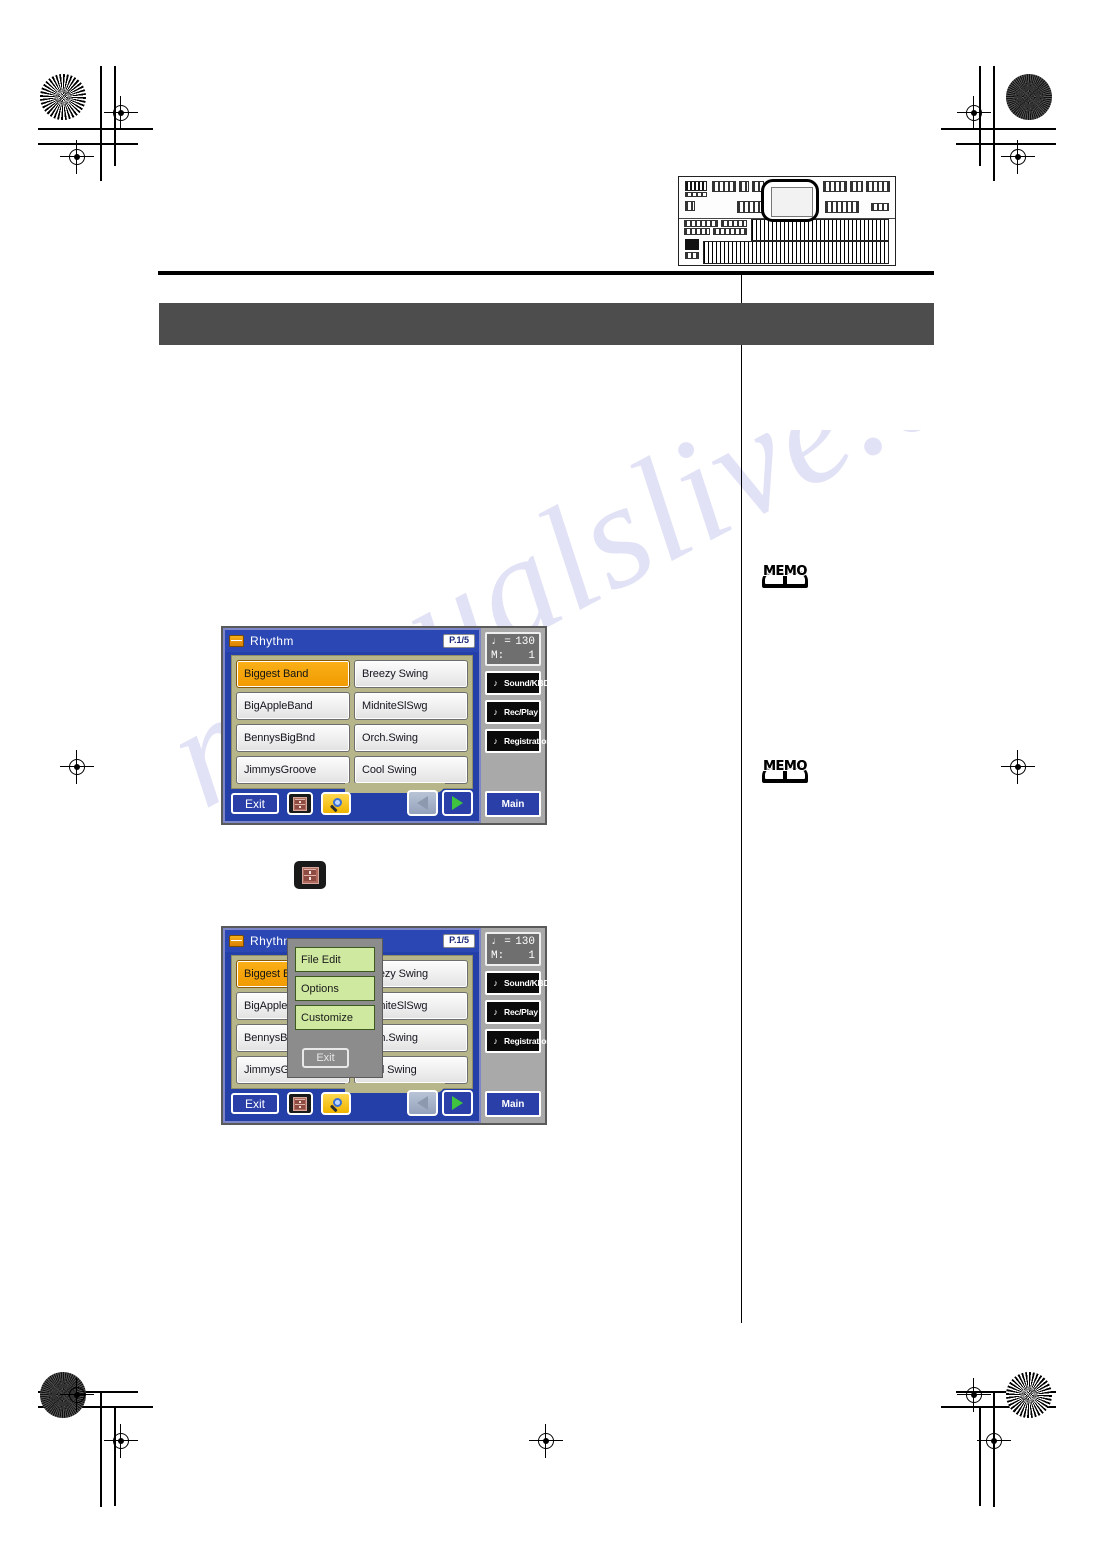 This screenshot has height=1548, width=1094. What do you see at coordinates (521, 712) in the screenshot?
I see `rec-play-label: Rec/Play` at bounding box center [521, 712].